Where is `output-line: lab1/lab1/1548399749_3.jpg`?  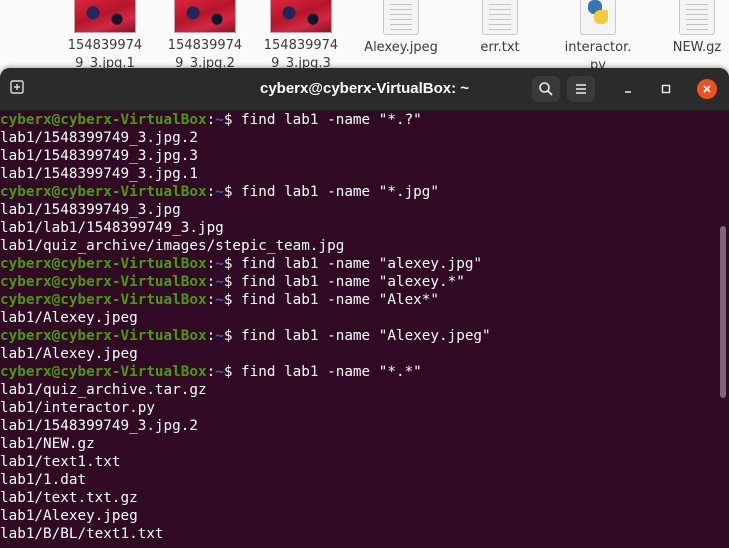 output-line: lab1/lab1/1548399749_3.jpg is located at coordinates (112, 228).